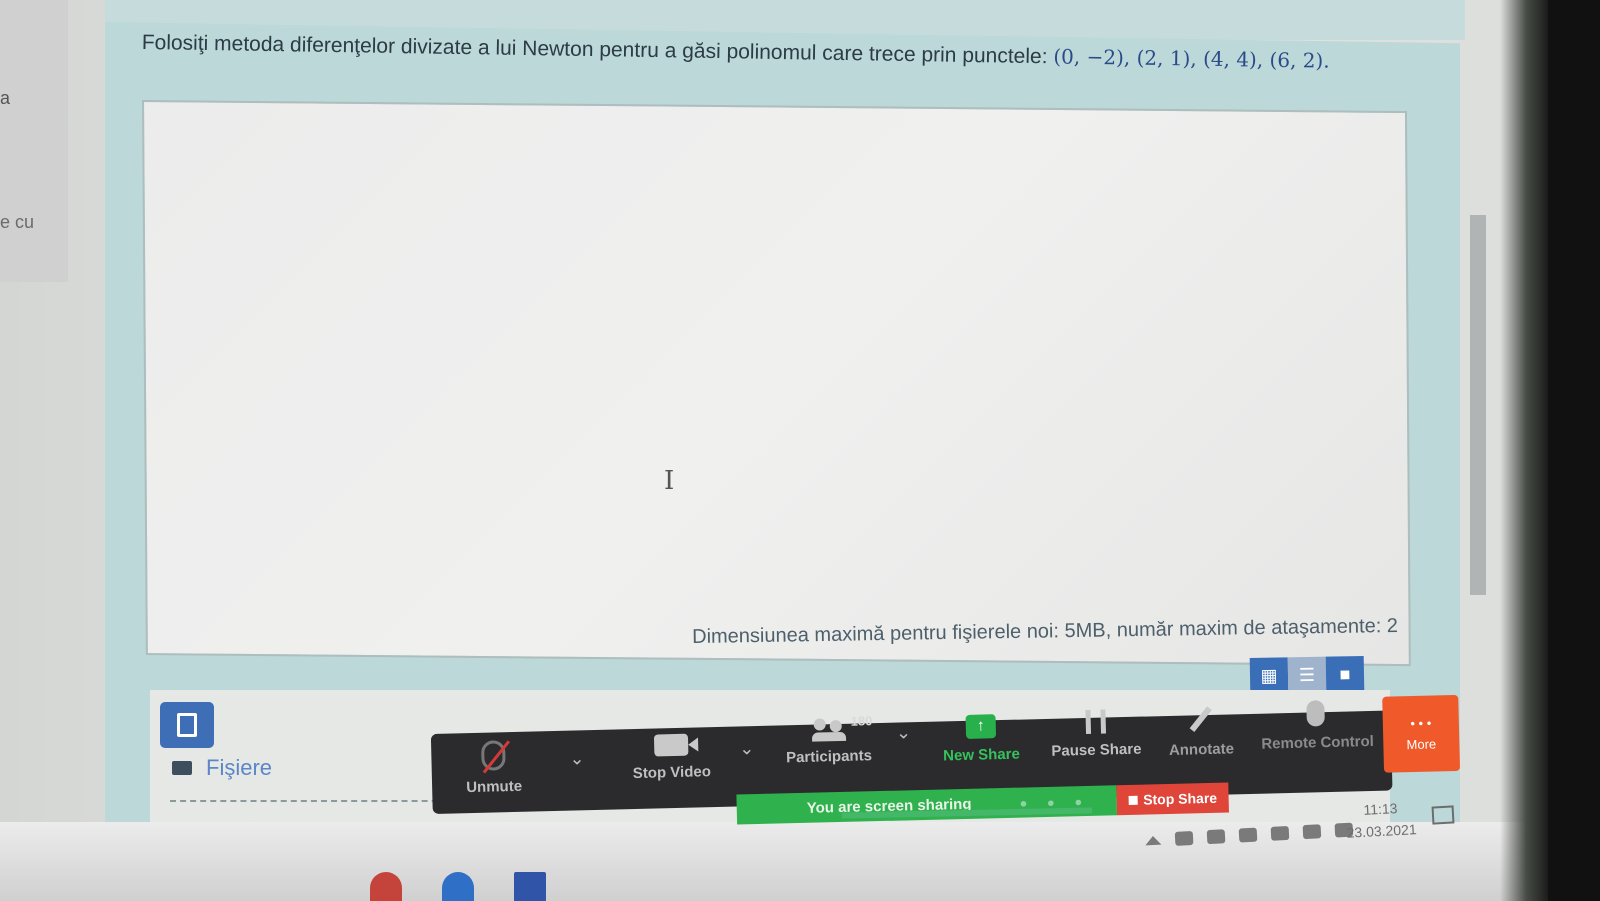  Describe the element at coordinates (1280, 833) in the screenshot. I see `battery-icon` at that location.